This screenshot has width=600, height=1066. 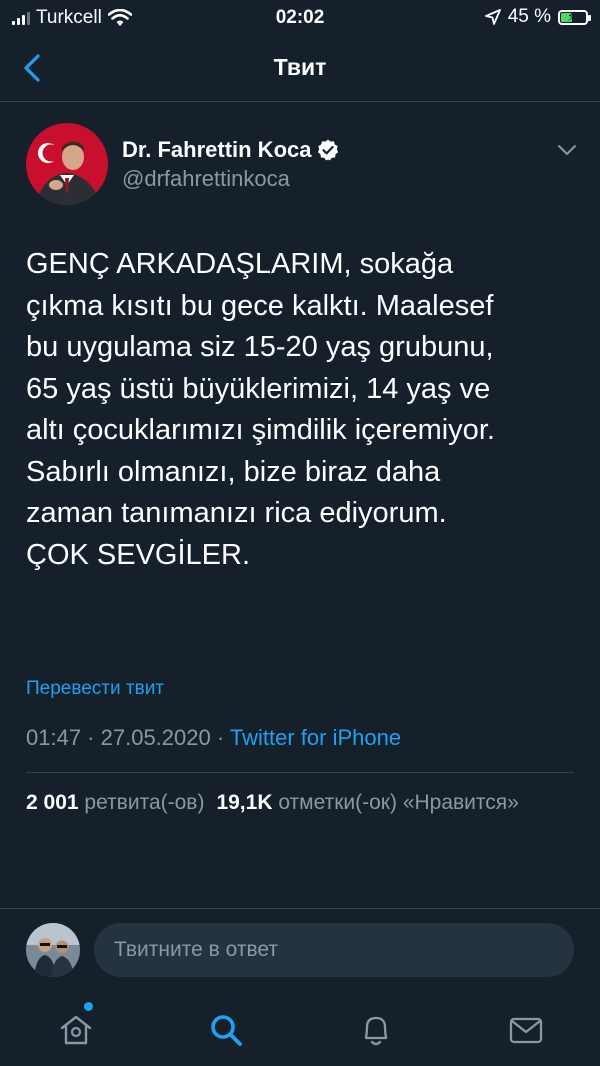 I want to click on notifications-icon, so click(x=376, y=1031).